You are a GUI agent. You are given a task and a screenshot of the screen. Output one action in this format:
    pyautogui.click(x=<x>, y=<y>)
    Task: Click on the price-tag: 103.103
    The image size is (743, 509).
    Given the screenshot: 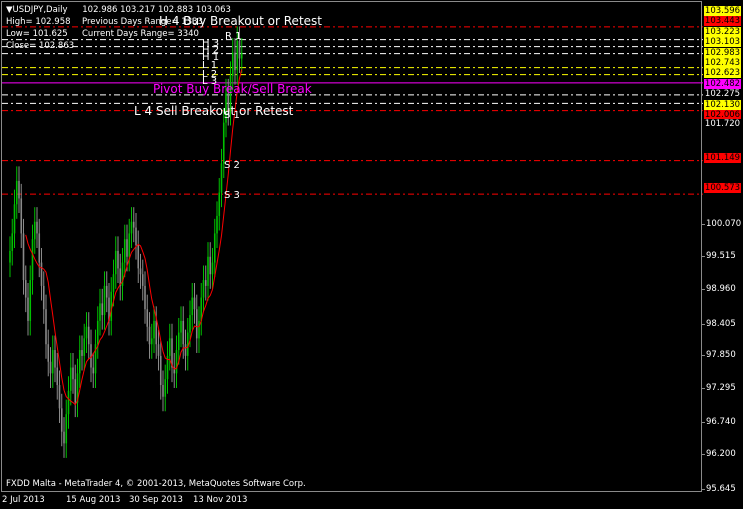 What is the action you would take?
    pyautogui.click(x=722, y=42)
    